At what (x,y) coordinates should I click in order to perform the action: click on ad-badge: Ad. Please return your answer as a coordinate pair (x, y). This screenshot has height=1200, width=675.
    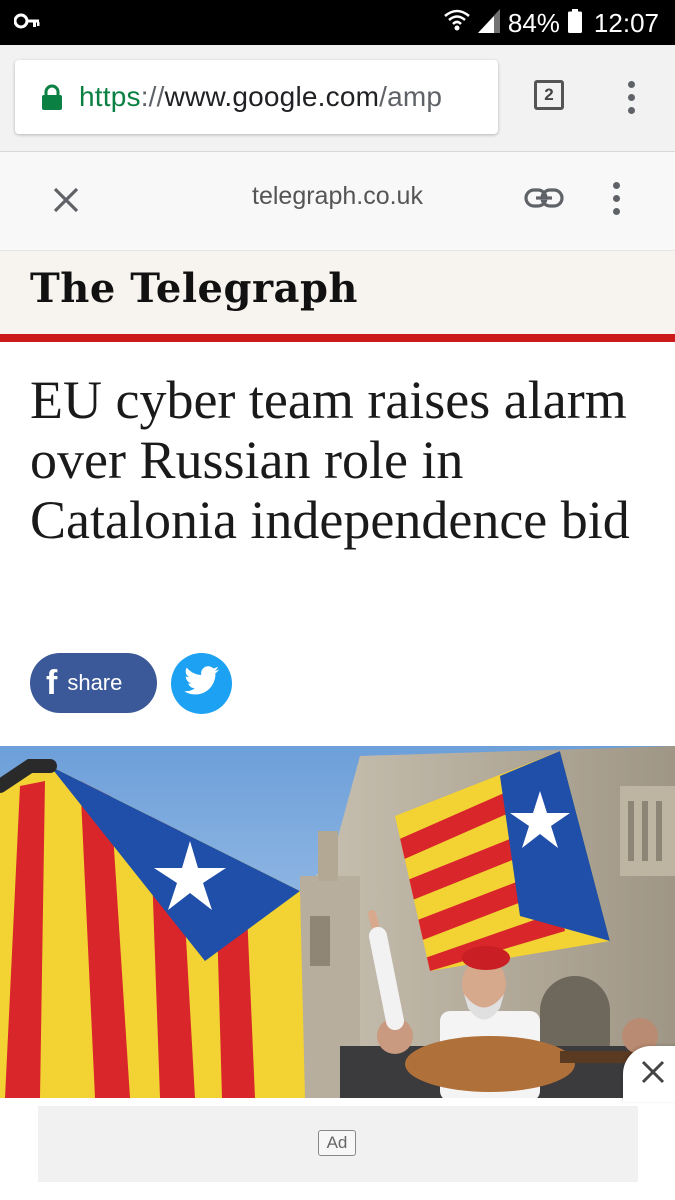
    Looking at the image, I should click on (337, 1143).